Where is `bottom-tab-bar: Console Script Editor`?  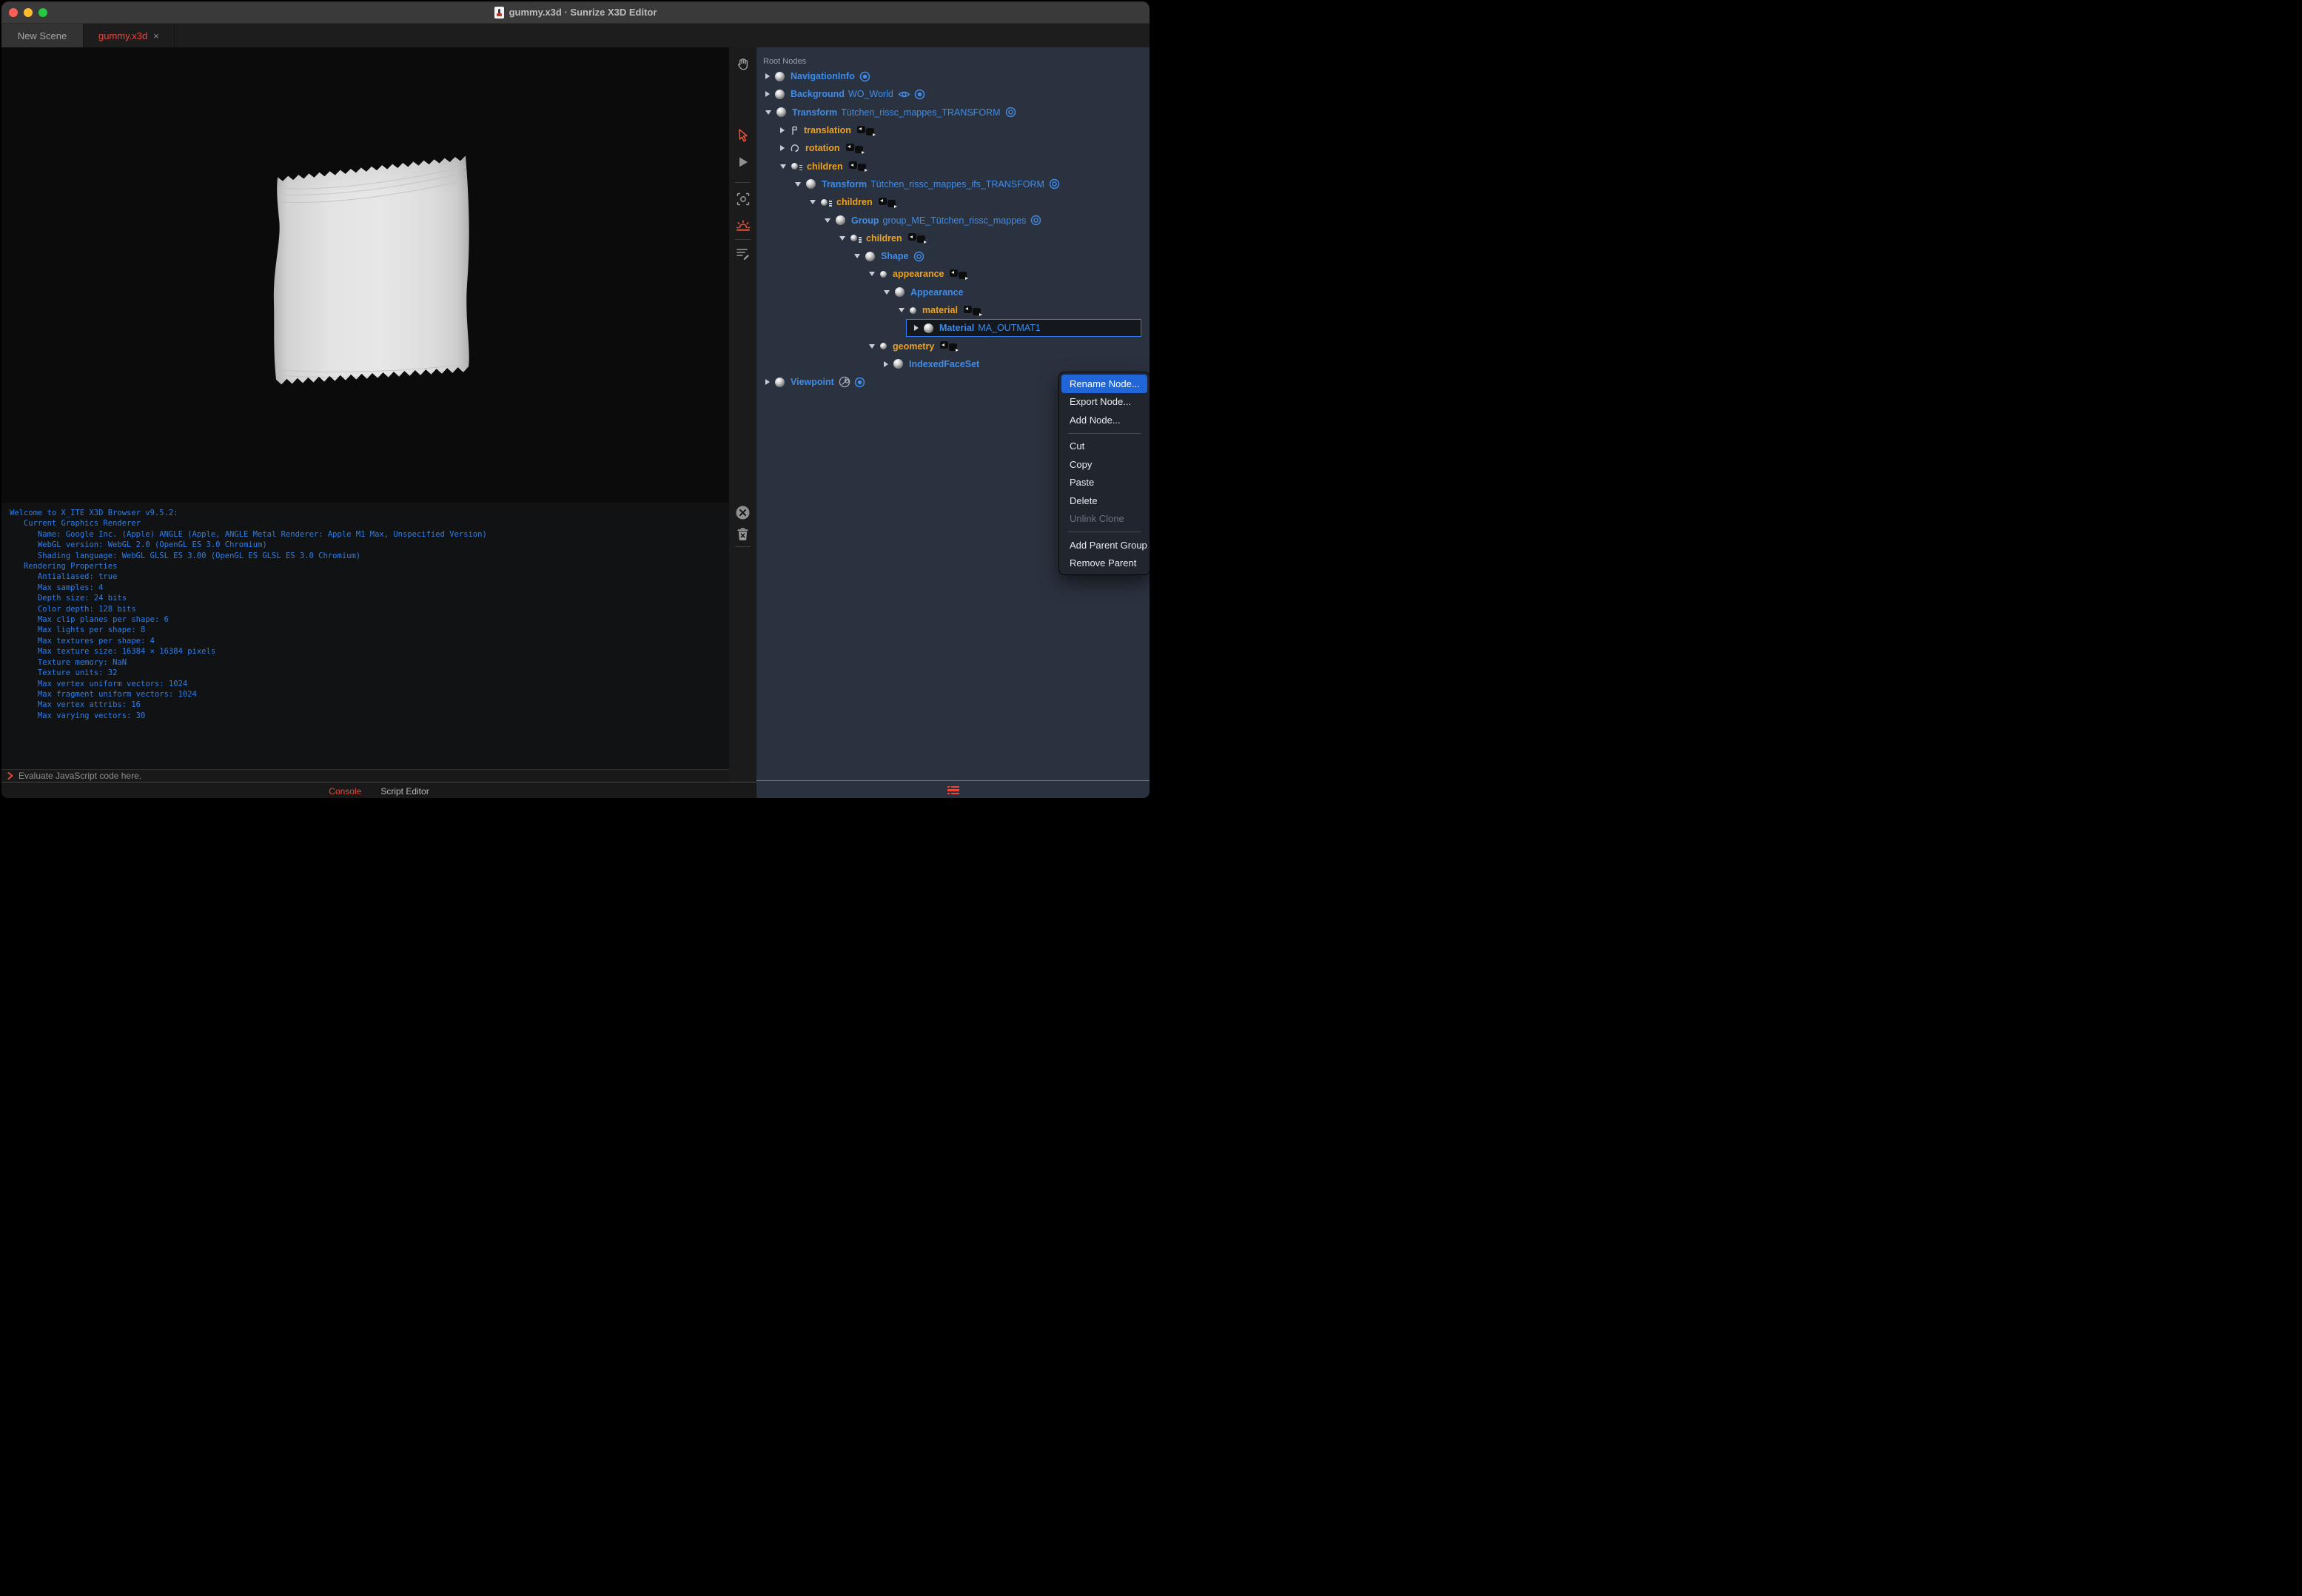
bottom-tab-bar: Console Script Editor is located at coordinates (378, 790).